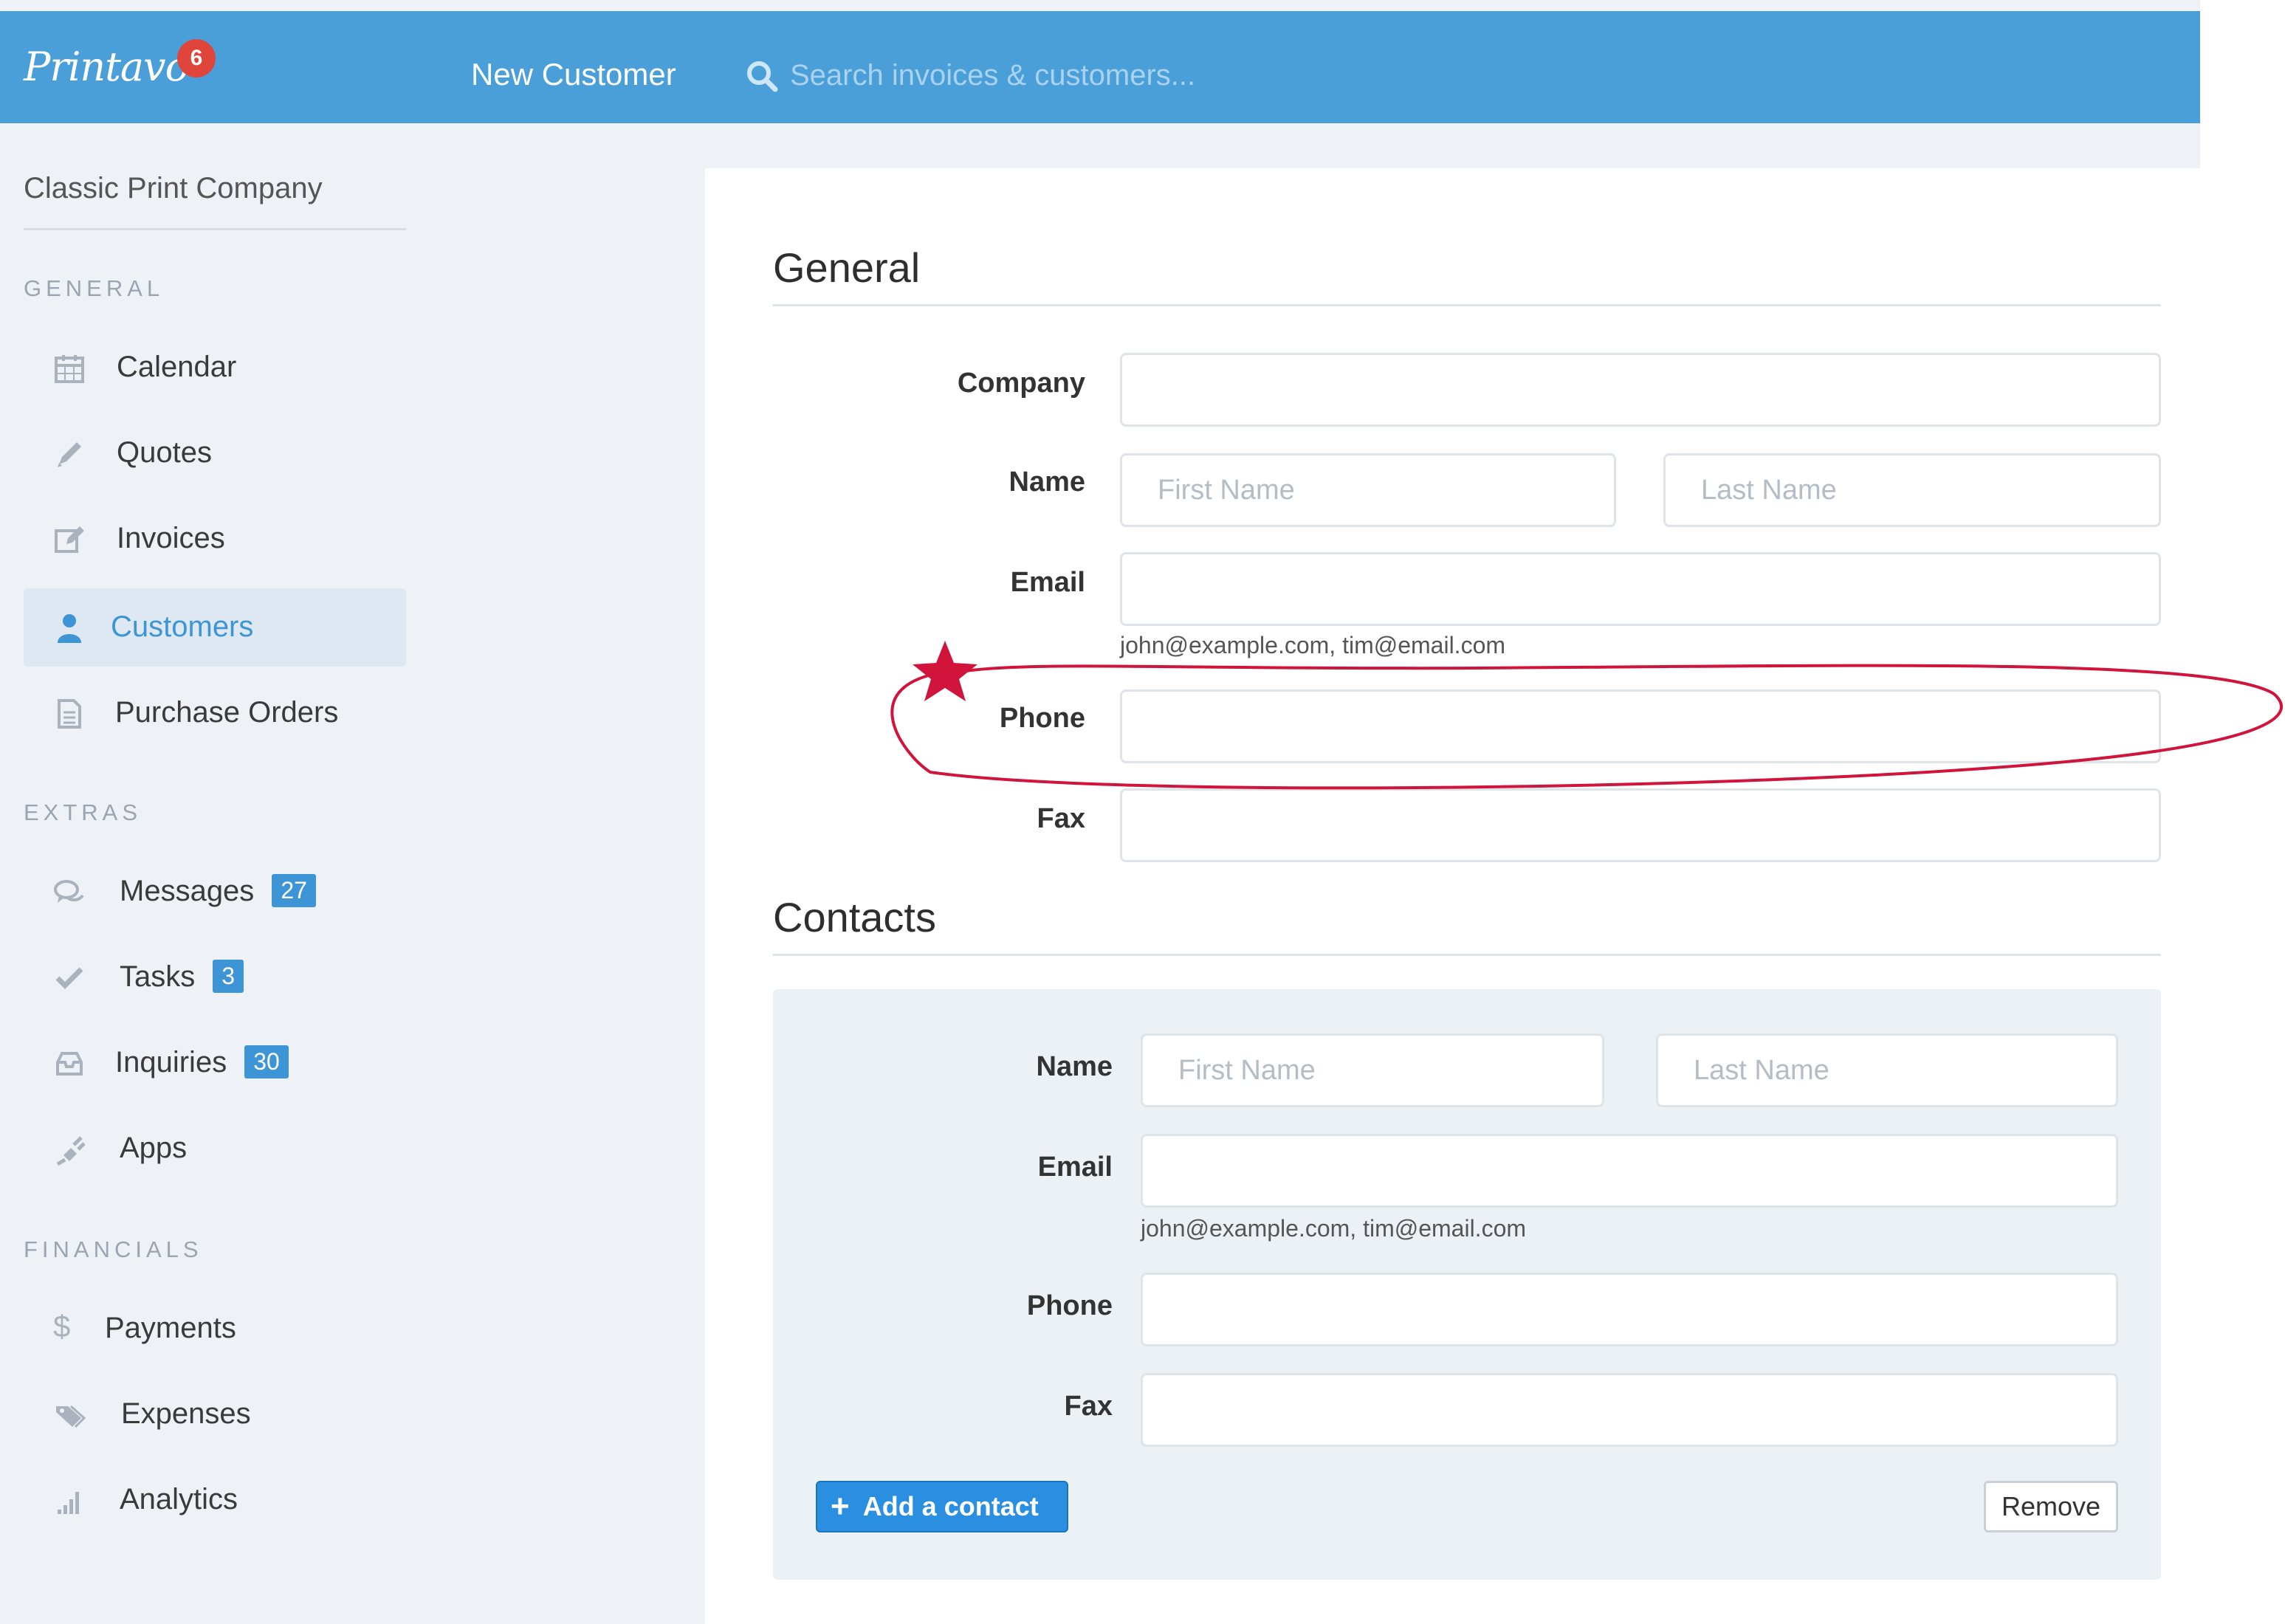 Image resolution: width=2285 pixels, height=1624 pixels. I want to click on sidebar-item-purchase-orders: Purchase Orders, so click(215, 713).